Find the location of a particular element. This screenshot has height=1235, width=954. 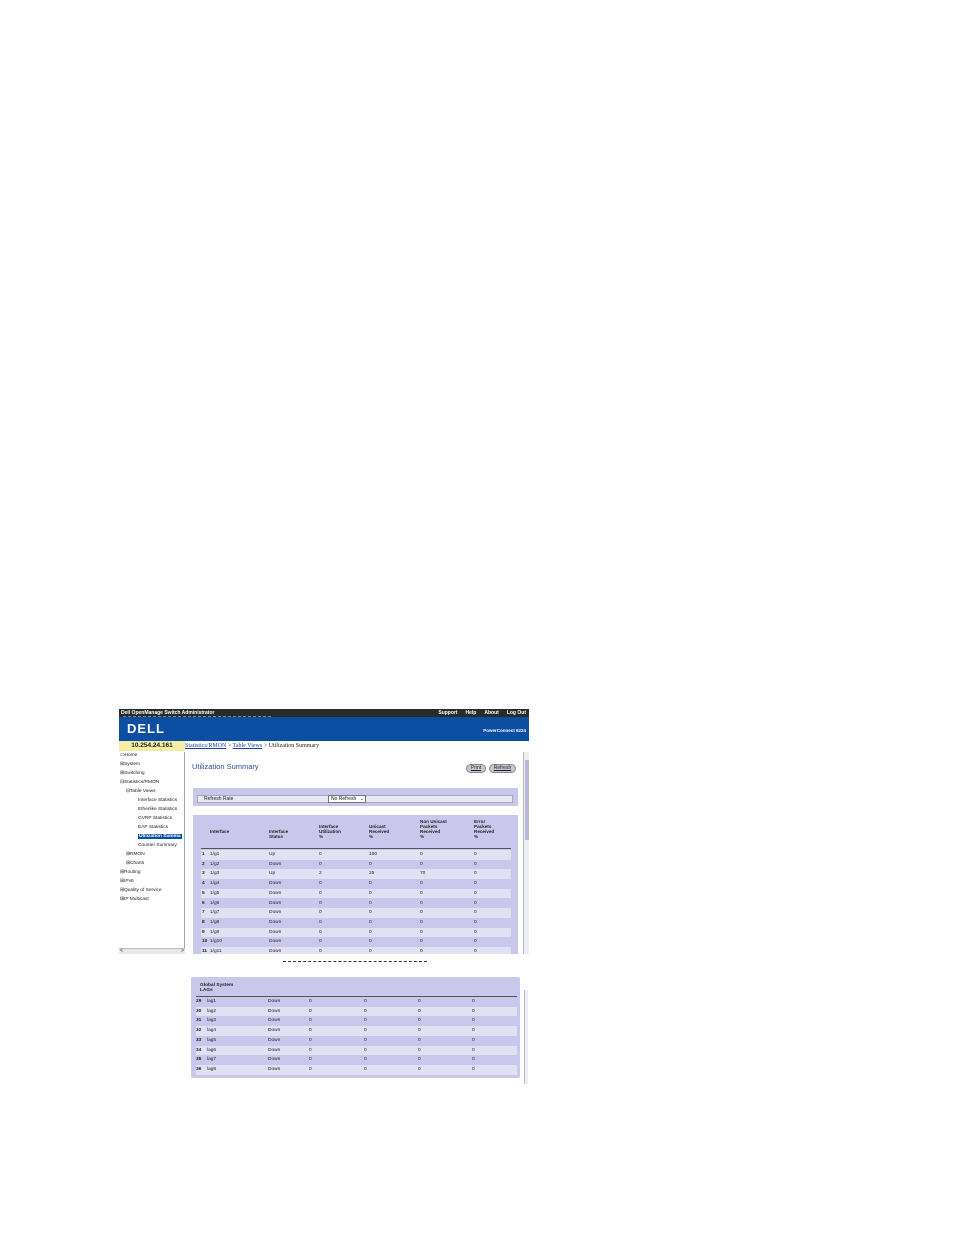

refresh-rate-panel: Refresh Rate No Refresh ⌄ is located at coordinates (355, 797).